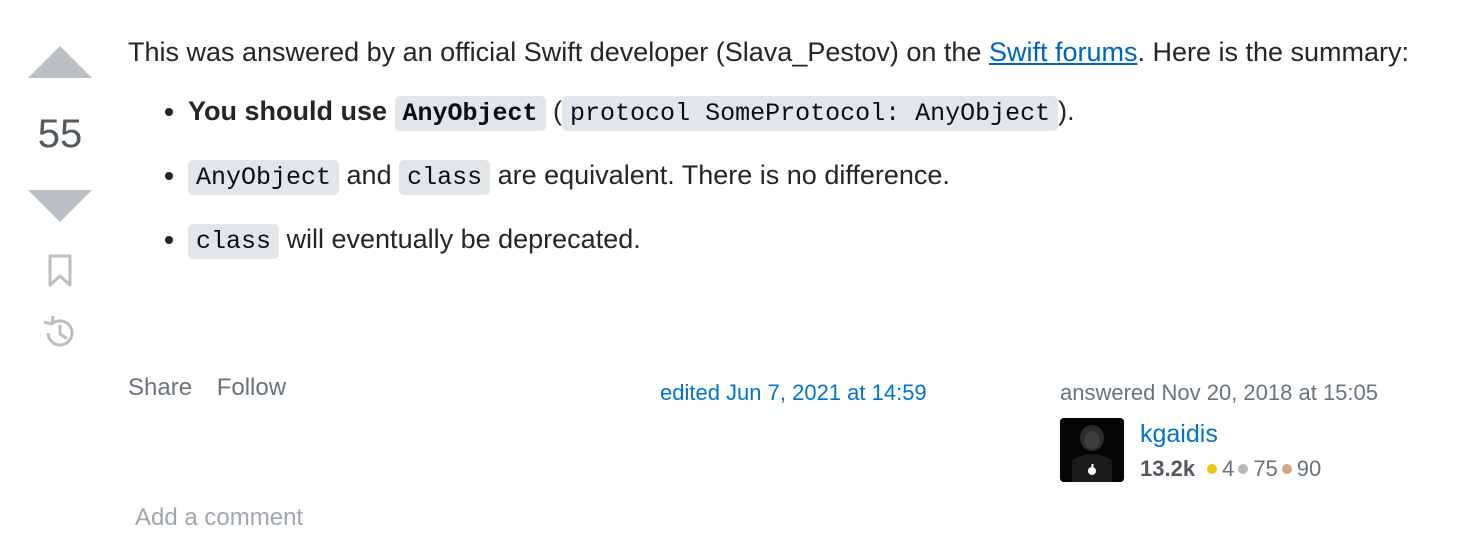 The width and height of the screenshot is (1470, 556). Describe the element at coordinates (1243, 469) in the screenshot. I see `silver-badge-icon` at that location.